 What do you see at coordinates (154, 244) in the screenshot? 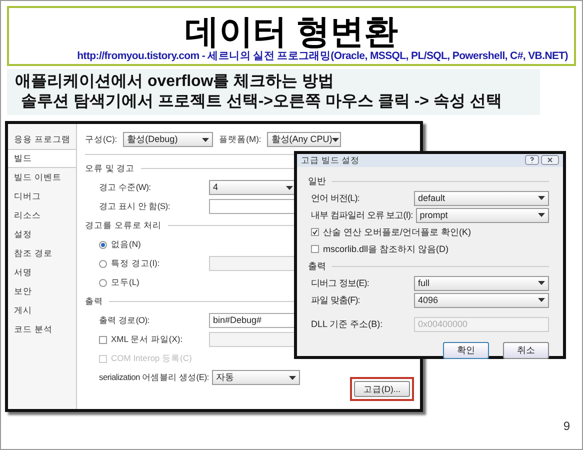
I see `radio-button: 없음(N)` at bounding box center [154, 244].